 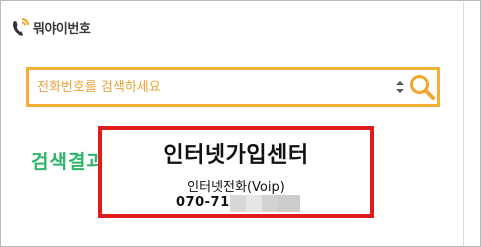 I want to click on search-button, so click(x=422, y=87).